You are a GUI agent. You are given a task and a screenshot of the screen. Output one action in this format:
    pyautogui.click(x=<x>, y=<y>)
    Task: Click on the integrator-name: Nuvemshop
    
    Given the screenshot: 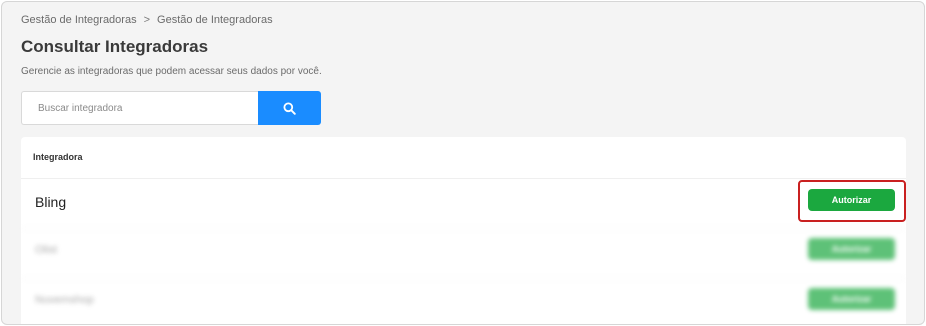 What is the action you would take?
    pyautogui.click(x=64, y=300)
    